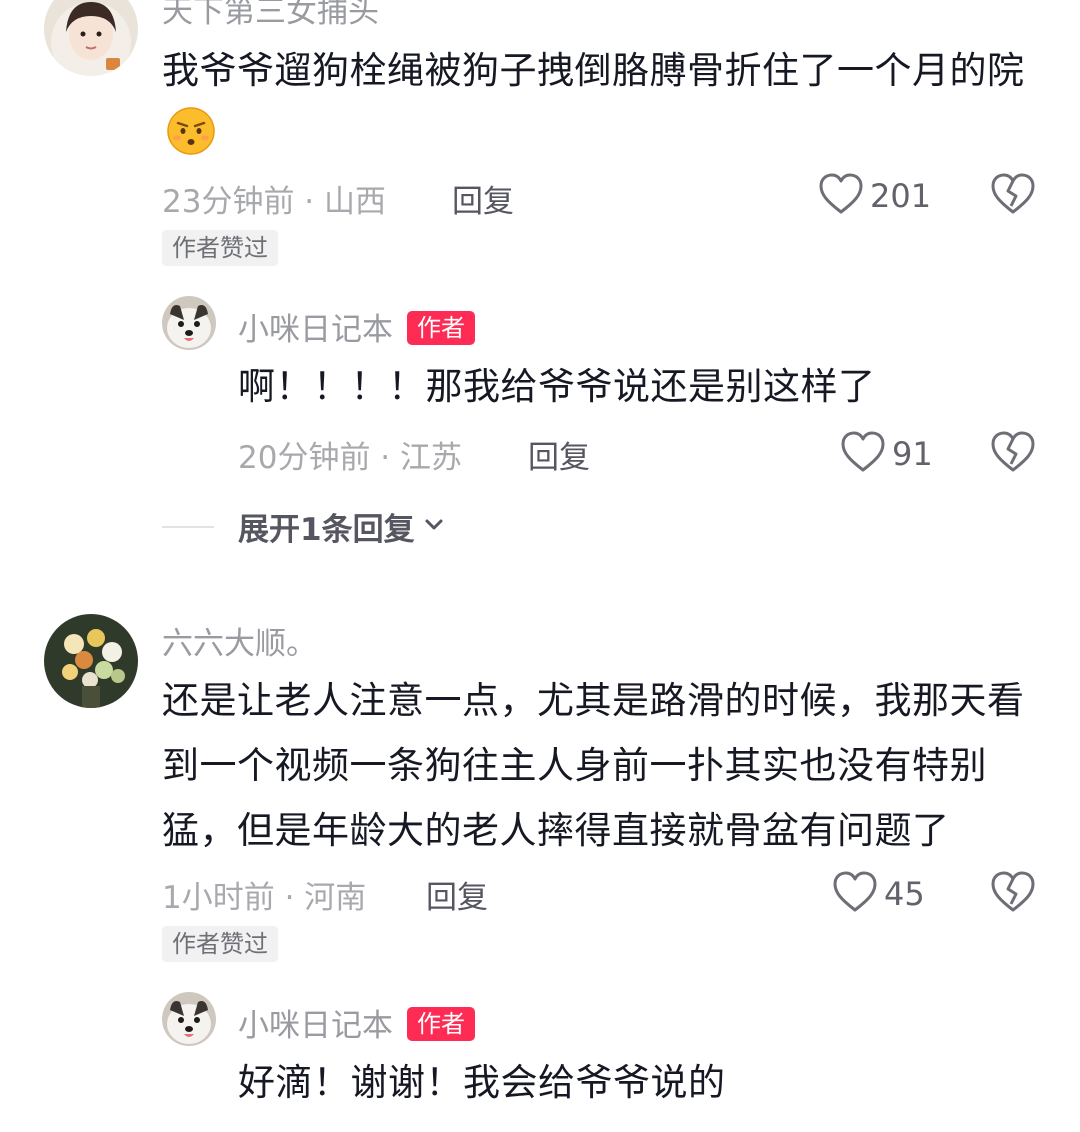 The width and height of the screenshot is (1080, 1132). What do you see at coordinates (557, 386) in the screenshot?
I see `reply-text: 啊！！！！那我给爷爷说还是别这样了` at bounding box center [557, 386].